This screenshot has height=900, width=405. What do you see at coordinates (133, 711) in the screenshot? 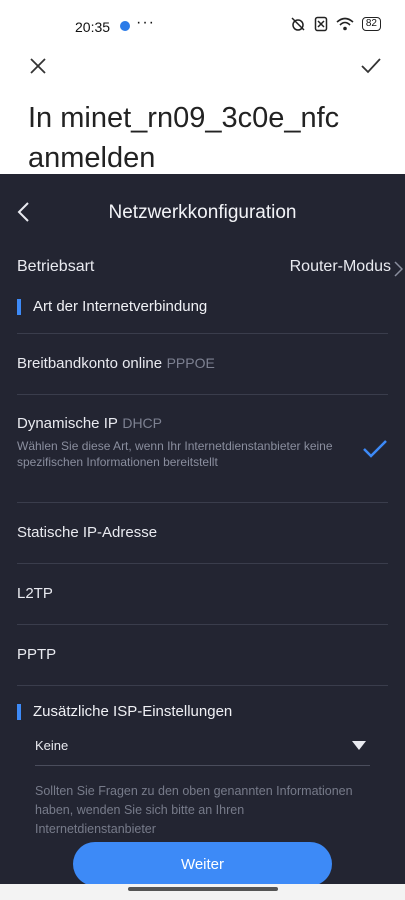
I see `isp-settings-heading: Zusätzliche ISP-Einstellungen` at bounding box center [133, 711].